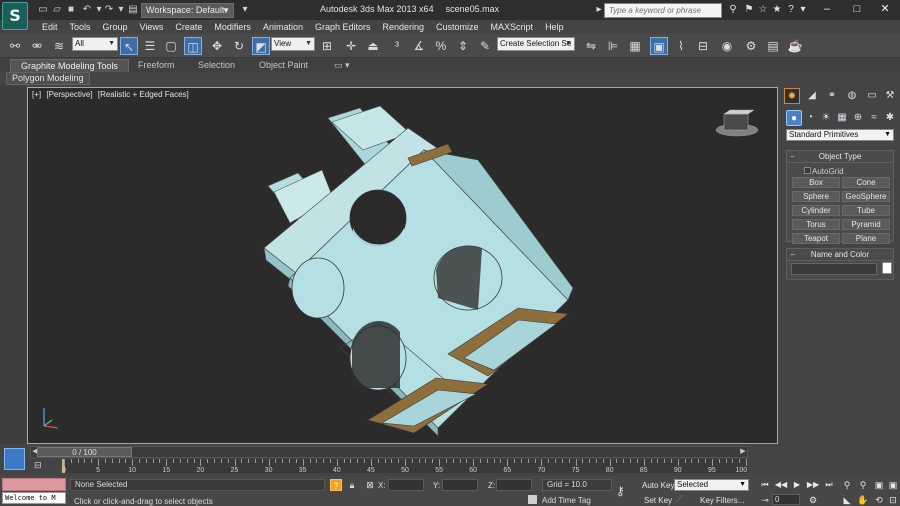 This screenshot has height=506, width=900. Describe the element at coordinates (893, 500) in the screenshot. I see `maximize-viewport-icon: ⊡` at that location.